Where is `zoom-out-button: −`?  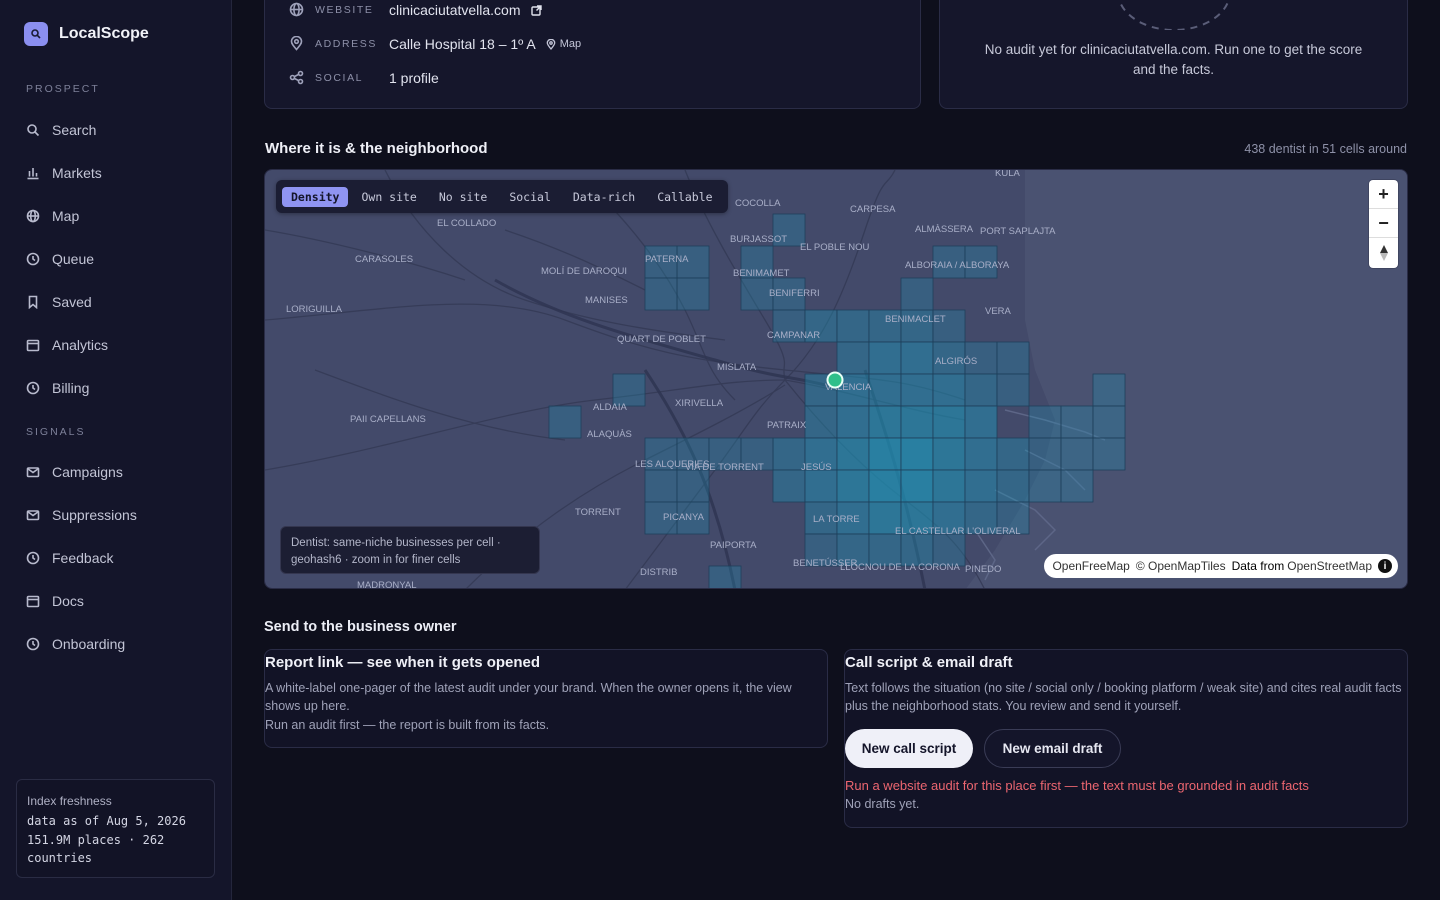
zoom-out-button: − is located at coordinates (1383, 223).